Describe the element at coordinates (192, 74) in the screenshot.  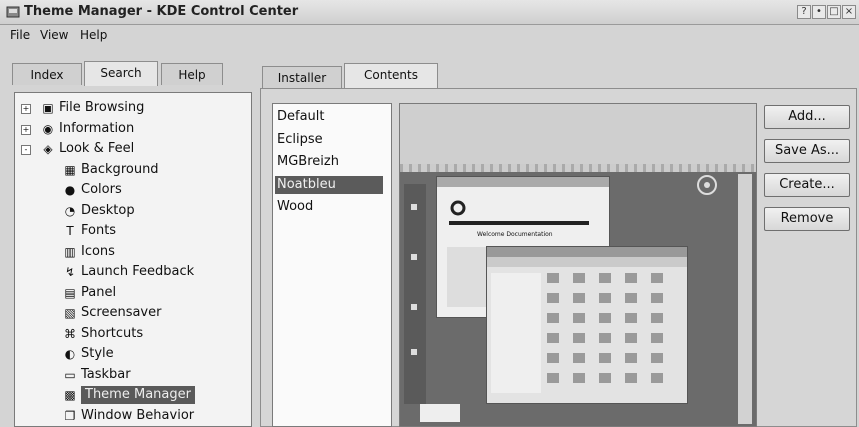
I see `tab-help: Help` at that location.